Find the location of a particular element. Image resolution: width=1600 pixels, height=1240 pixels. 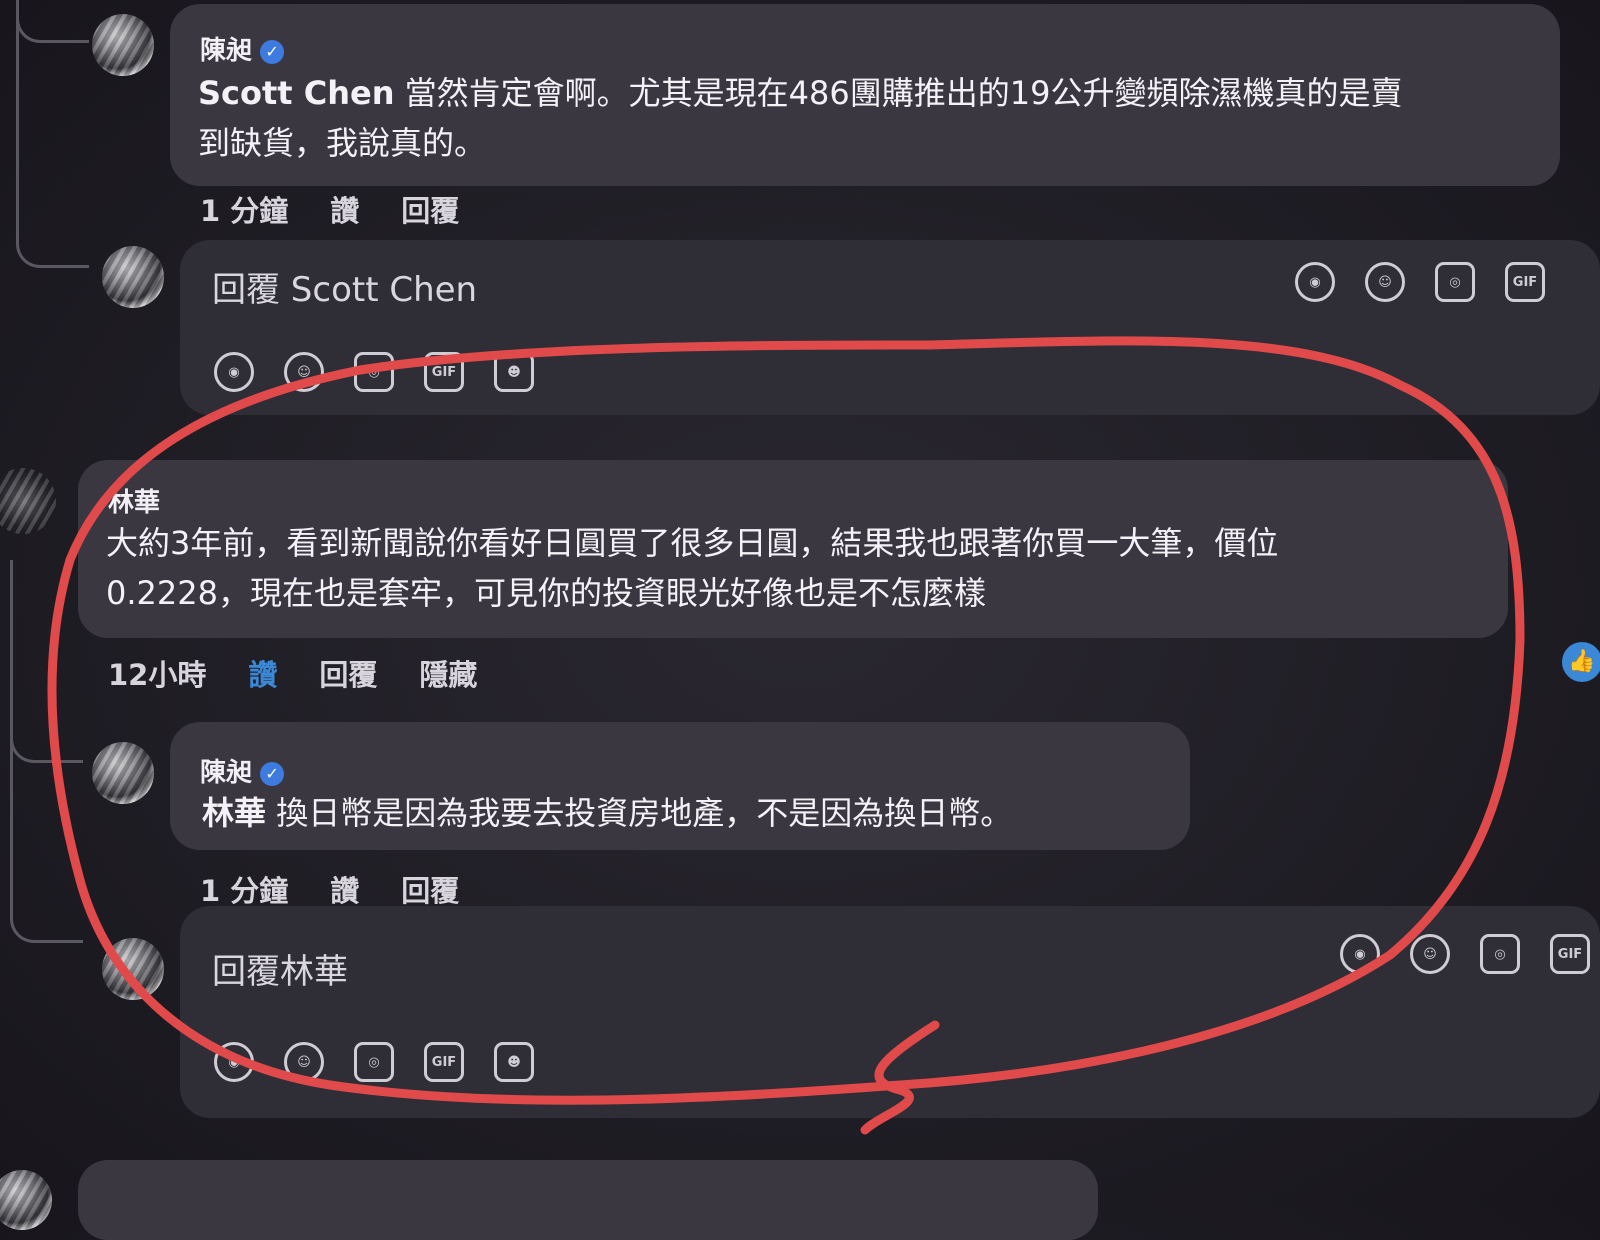

thread-line-top-composer is located at coordinates (52, 144).